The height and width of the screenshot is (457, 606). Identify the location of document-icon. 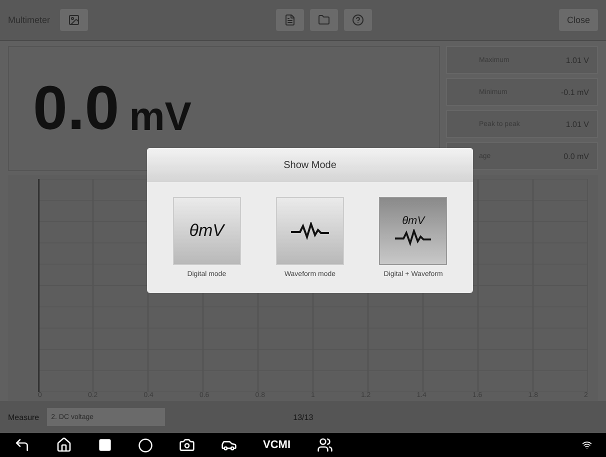
(290, 20).